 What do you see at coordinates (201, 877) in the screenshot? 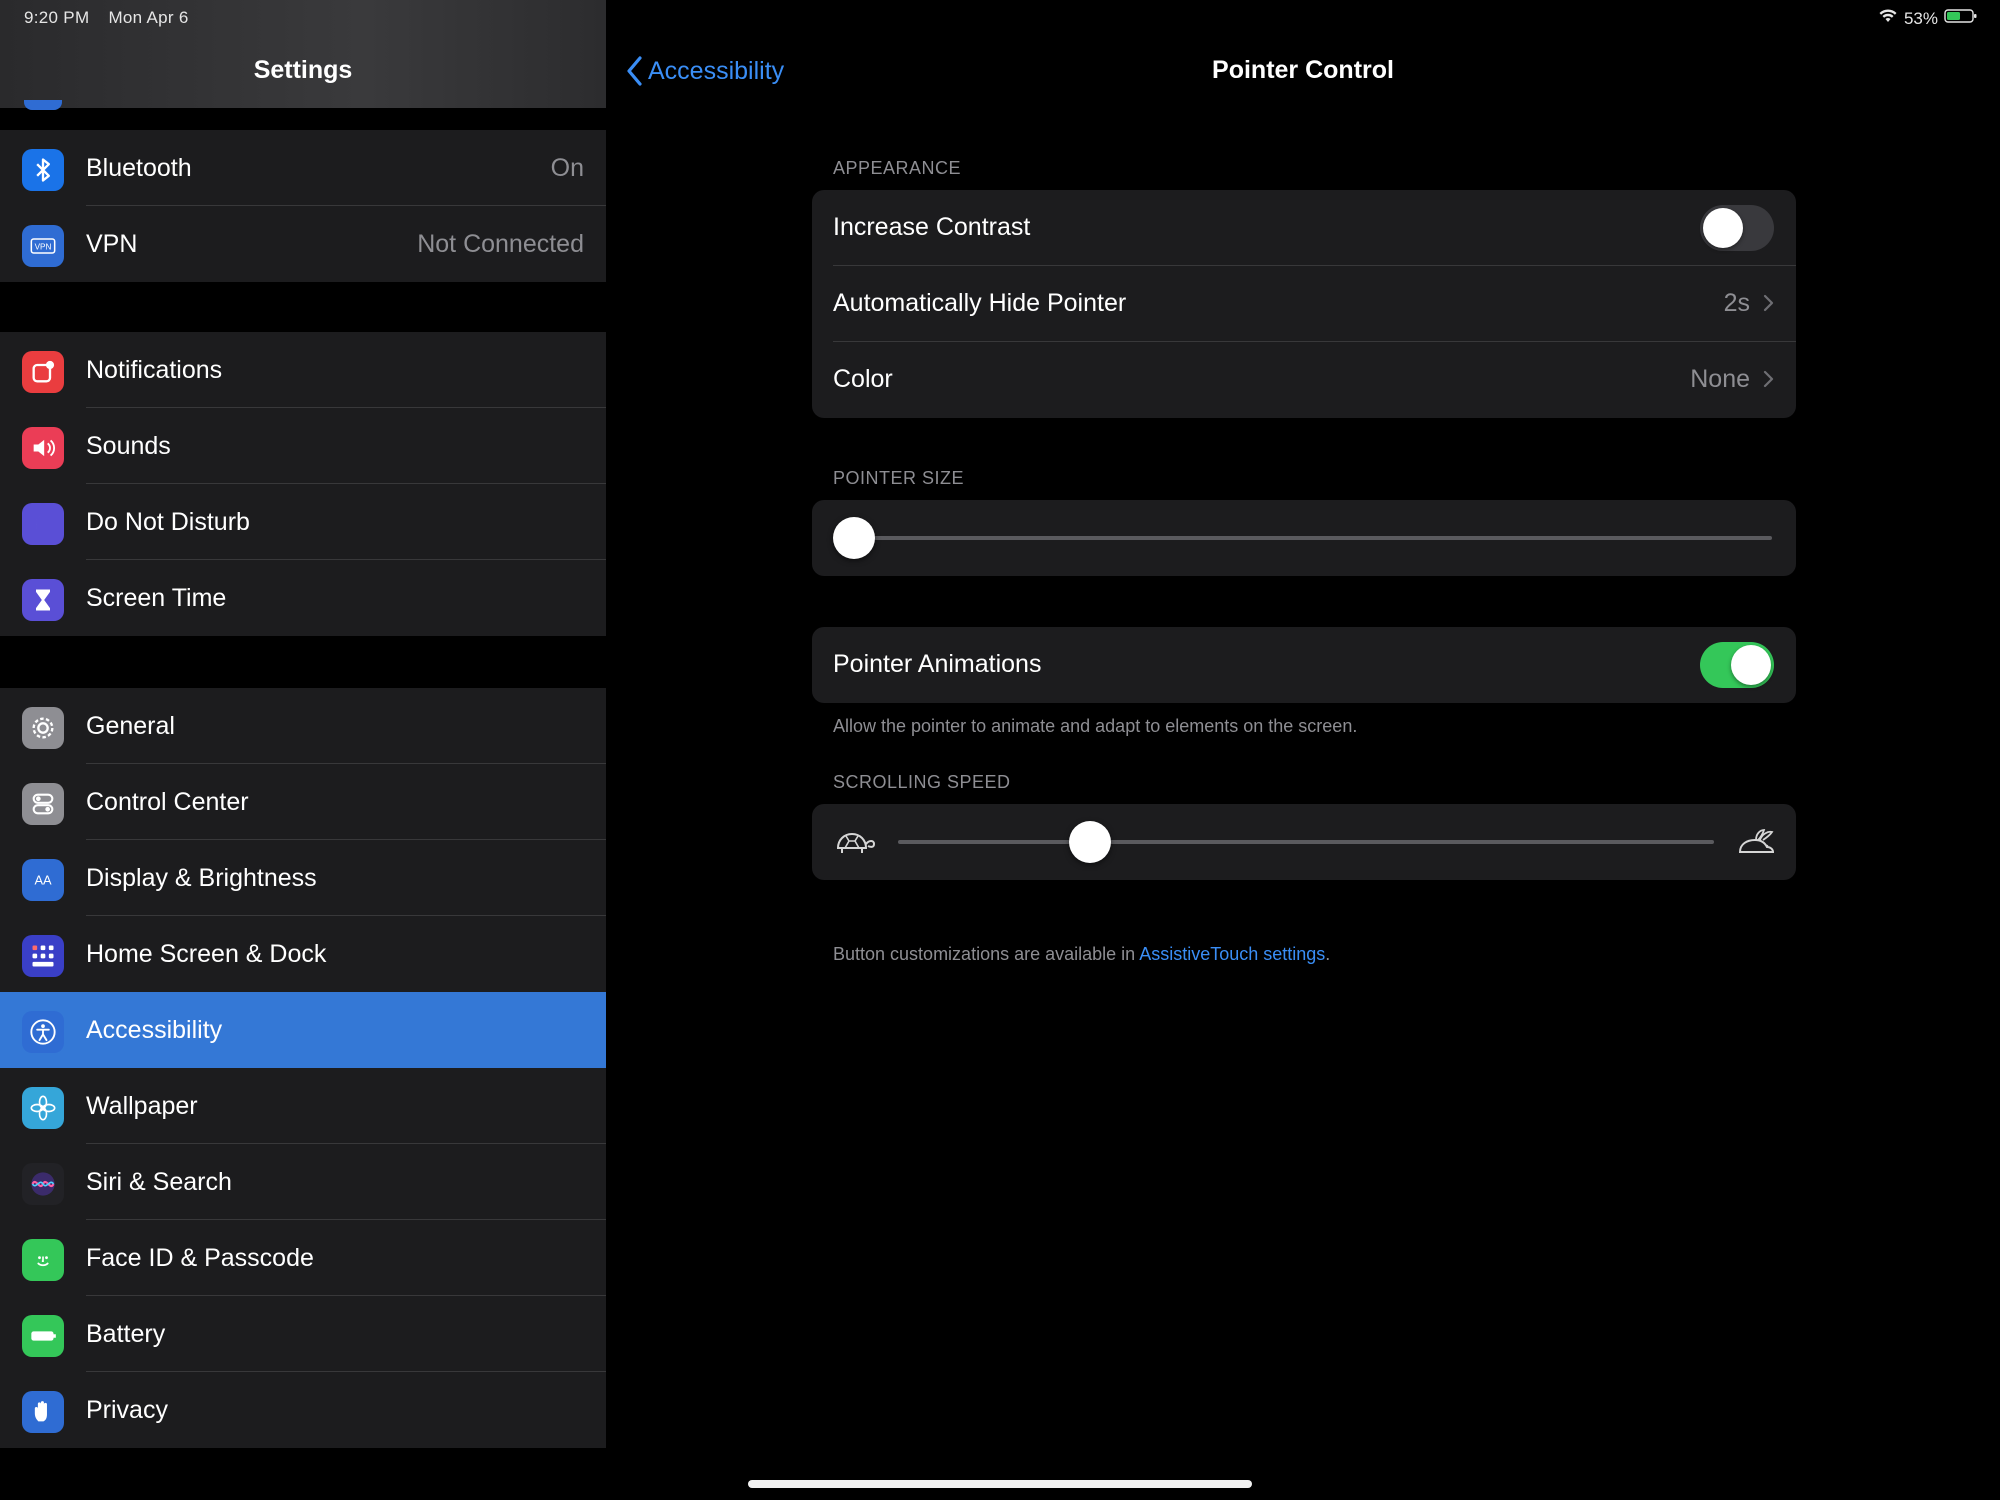
I see `sidebar-item-label: Display & Brightness` at bounding box center [201, 877].